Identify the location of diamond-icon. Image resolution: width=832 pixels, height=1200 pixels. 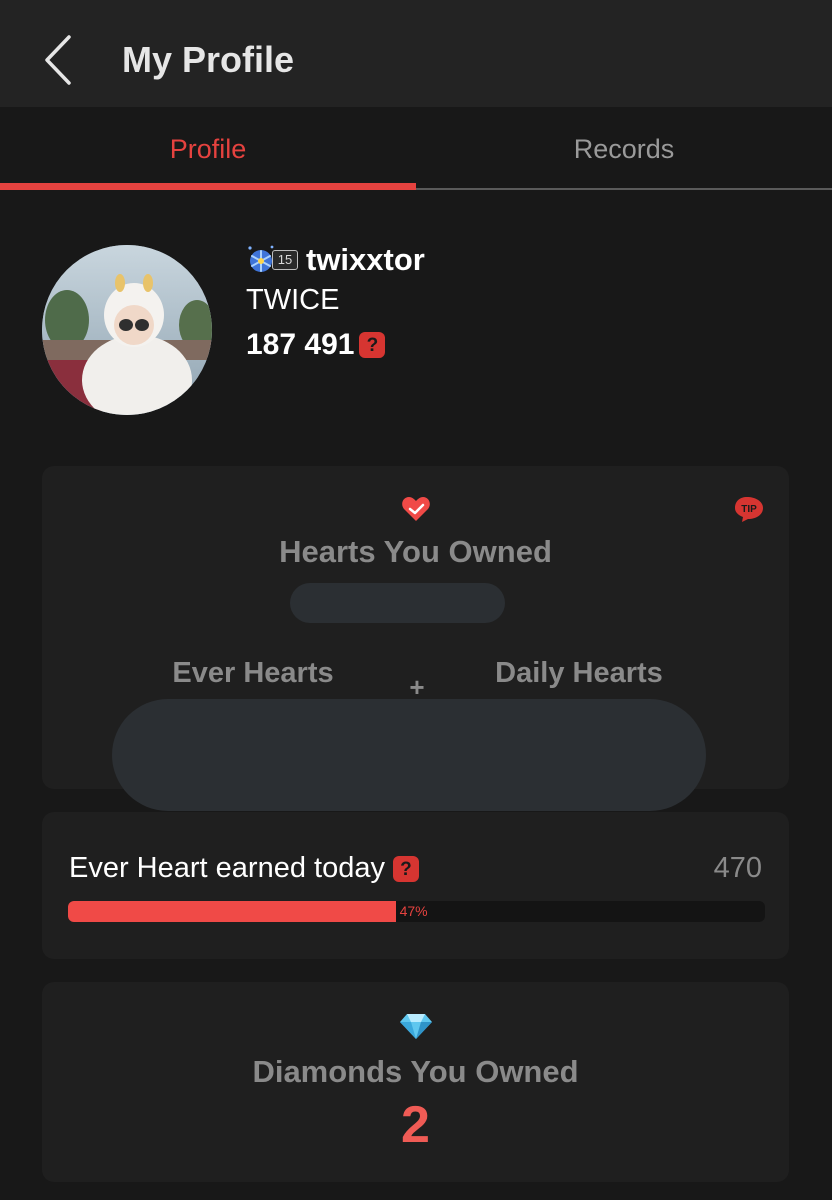
(416, 1026).